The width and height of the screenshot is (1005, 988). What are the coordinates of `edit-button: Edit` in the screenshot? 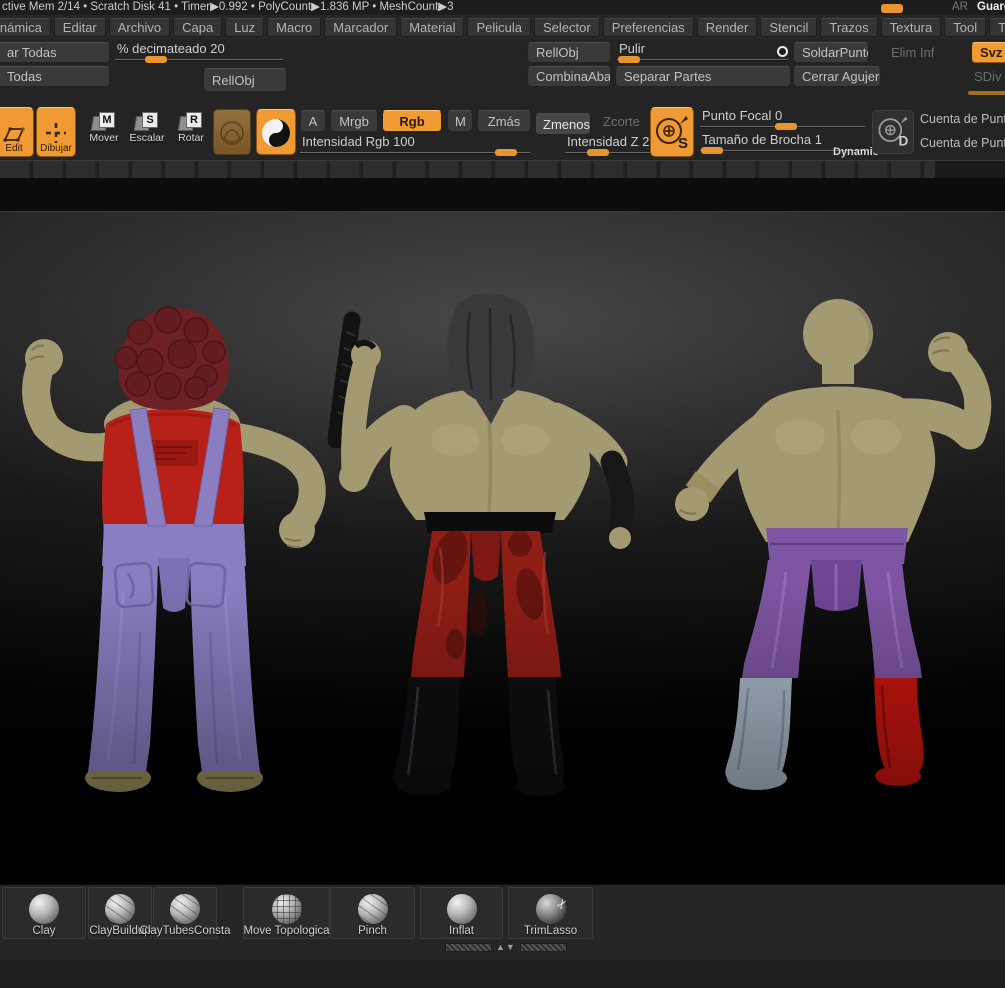 It's located at (17, 132).